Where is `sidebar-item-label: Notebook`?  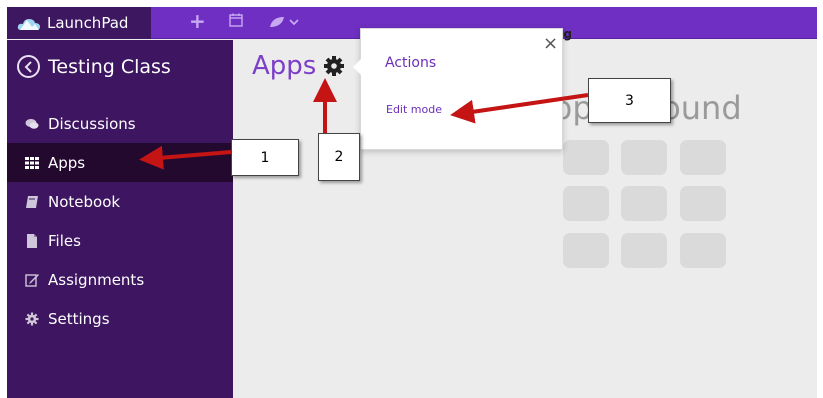
sidebar-item-label: Notebook is located at coordinates (84, 201).